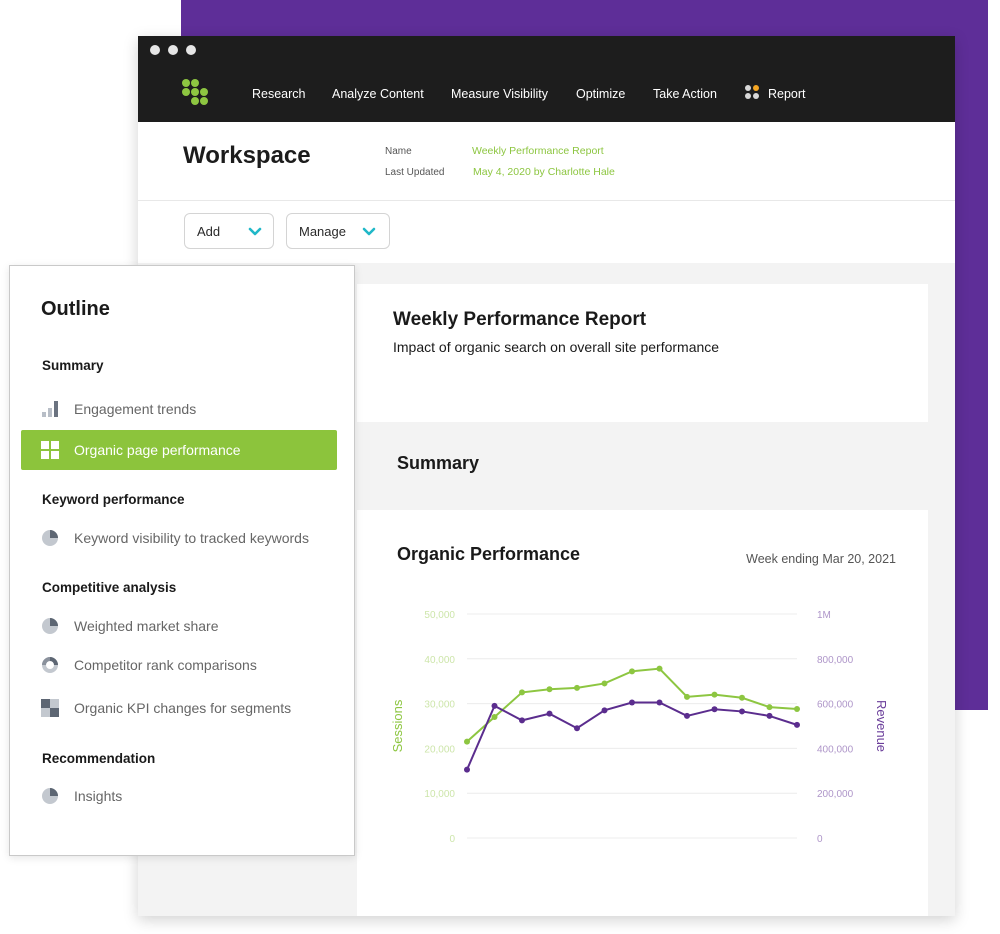  What do you see at coordinates (191, 50) in the screenshot?
I see `window-maximize-dot` at bounding box center [191, 50].